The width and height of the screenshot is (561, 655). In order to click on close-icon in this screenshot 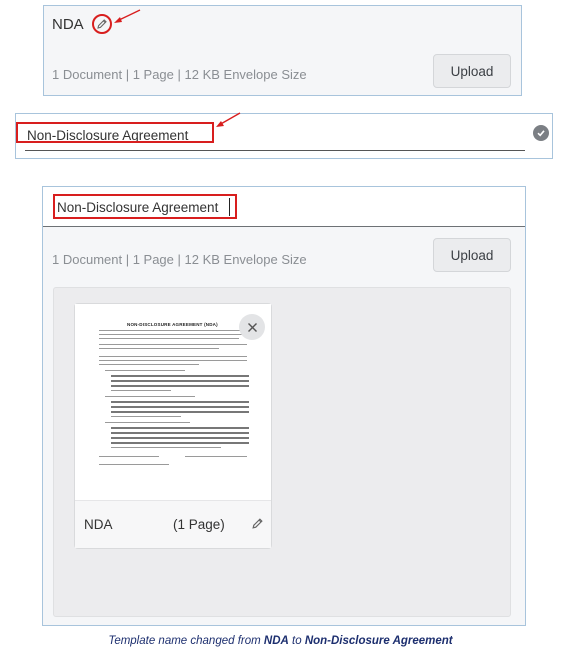, I will do `click(252, 327)`.